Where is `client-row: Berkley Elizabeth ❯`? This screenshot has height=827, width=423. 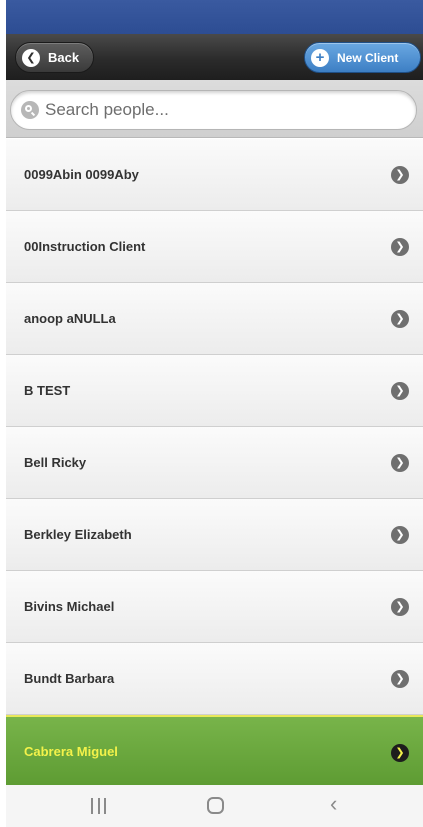
client-row: Berkley Elizabeth ❯ is located at coordinates (214, 535).